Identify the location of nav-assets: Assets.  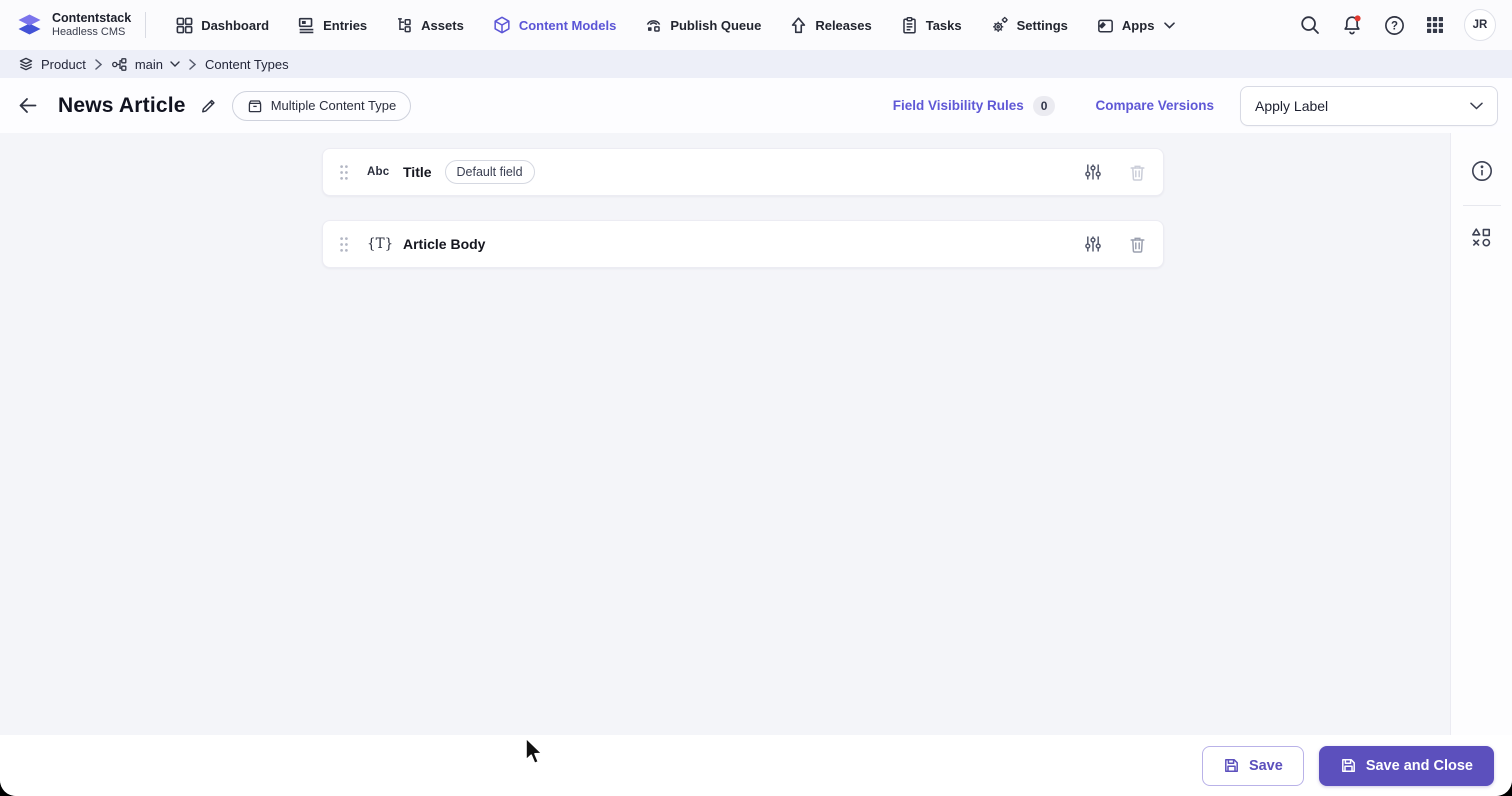
(429, 25).